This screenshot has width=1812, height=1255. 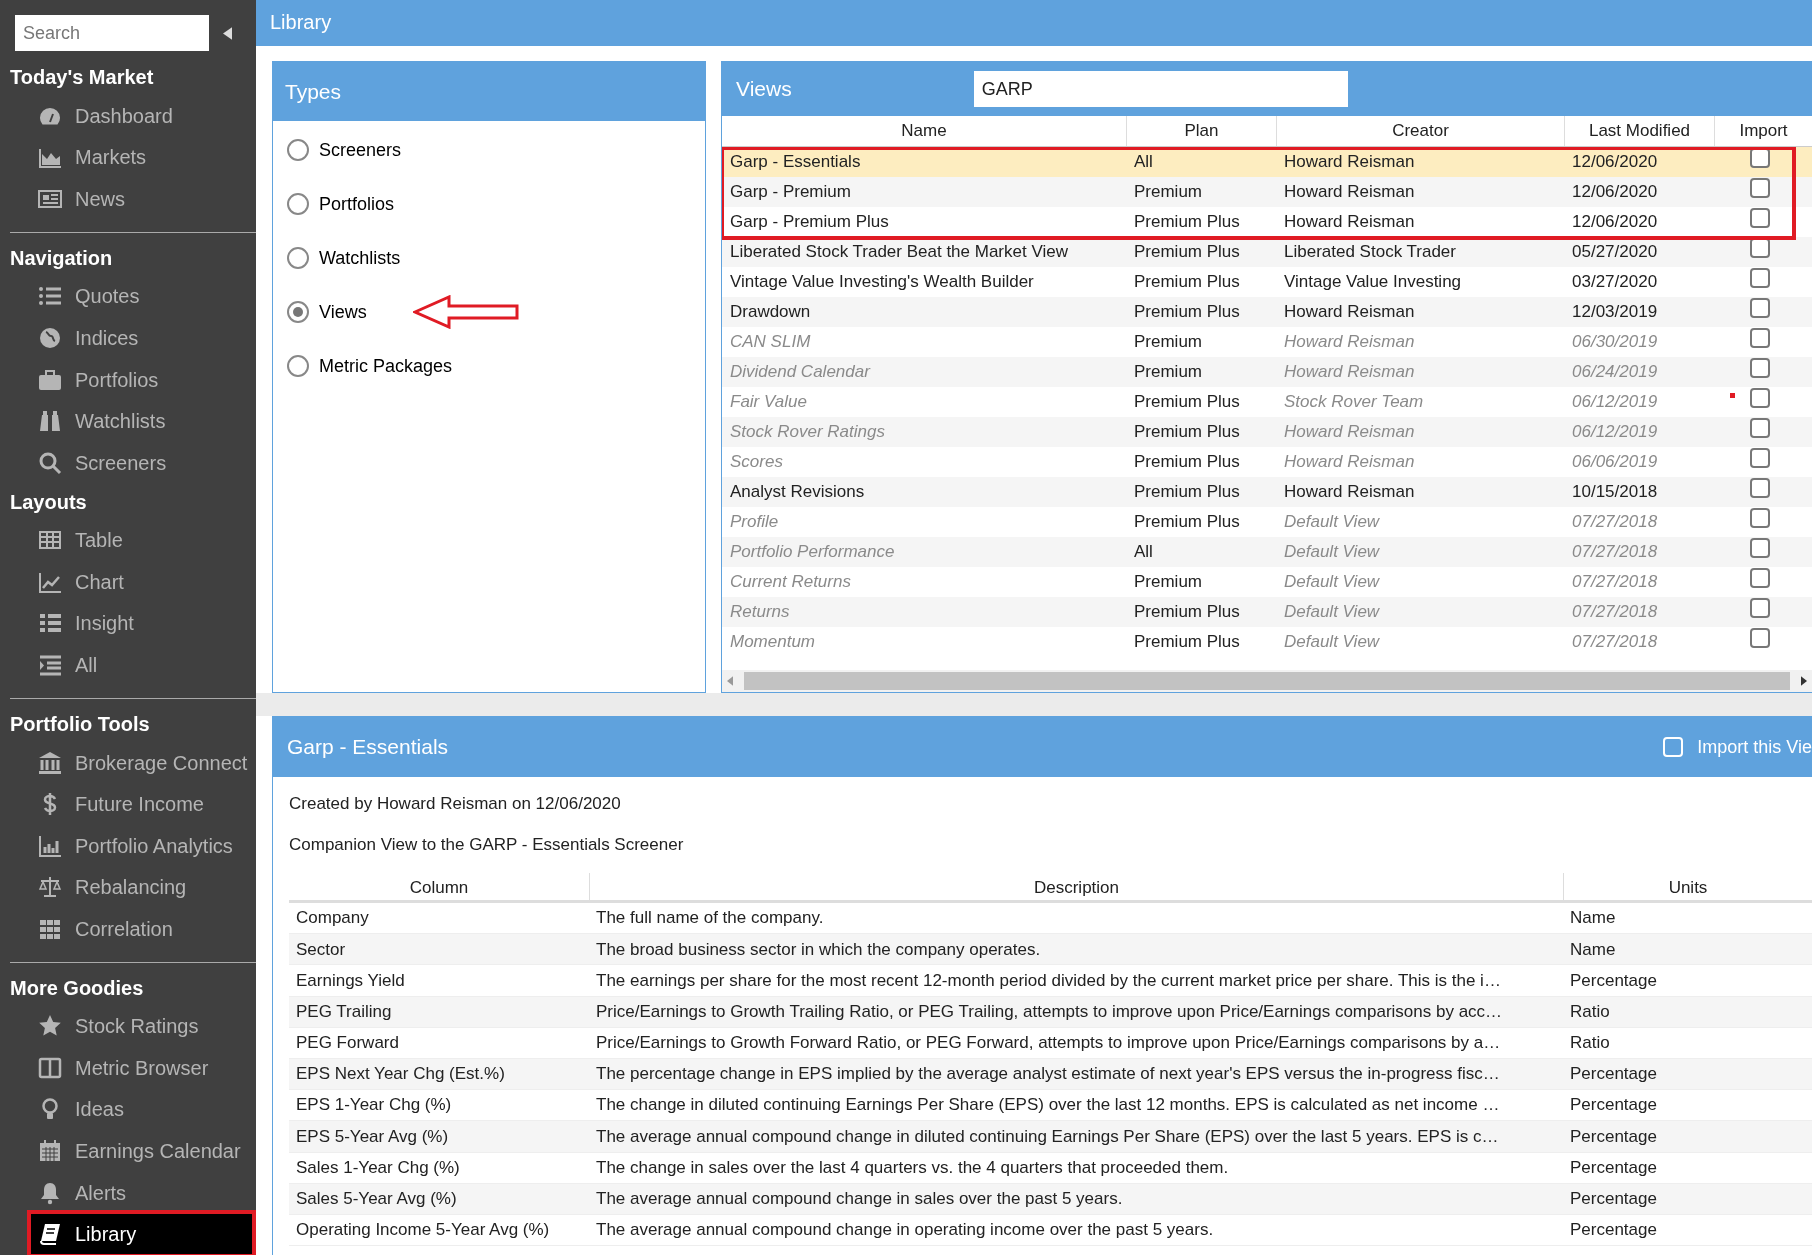 What do you see at coordinates (1267, 402) in the screenshot?
I see `table-row: Fair Value Premium Plus Stock Rover Team 06/12/2019` at bounding box center [1267, 402].